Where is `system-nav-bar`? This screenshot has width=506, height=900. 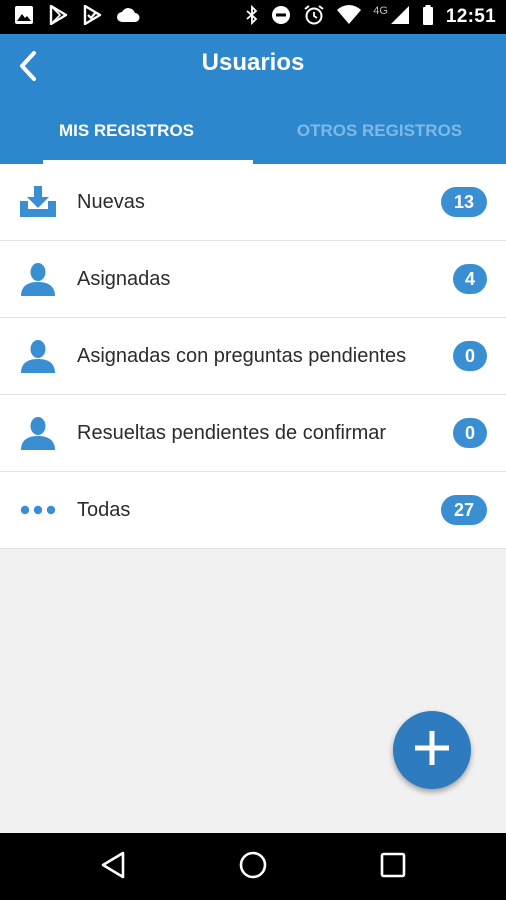
system-nav-bar is located at coordinates (253, 866).